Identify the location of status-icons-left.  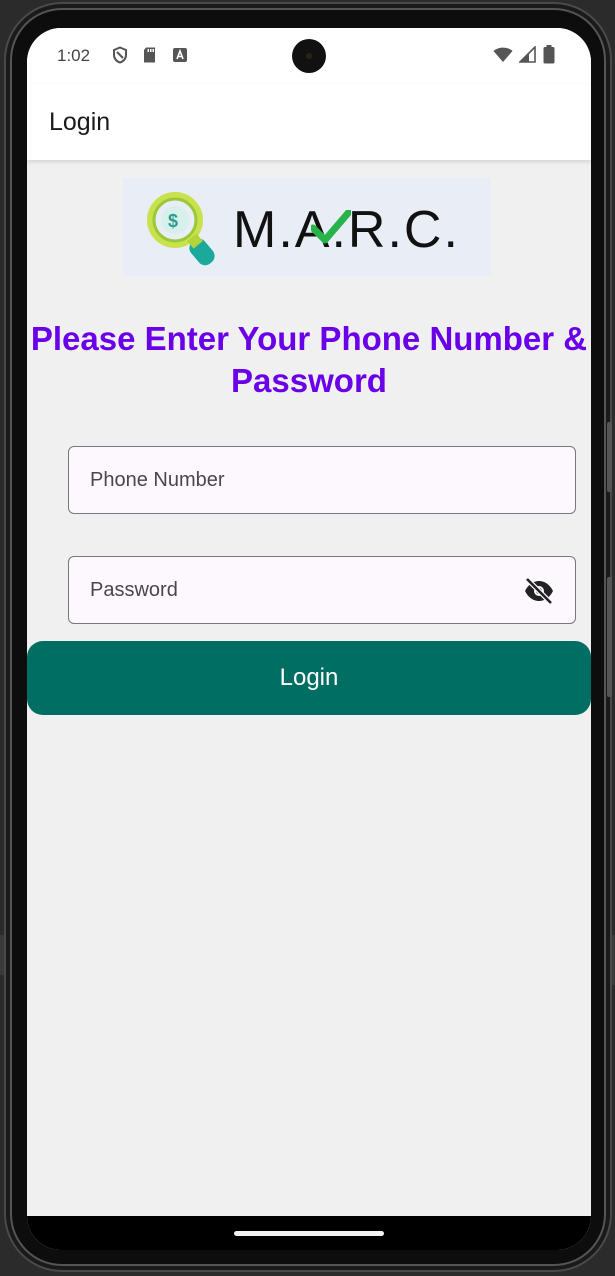
(150, 55).